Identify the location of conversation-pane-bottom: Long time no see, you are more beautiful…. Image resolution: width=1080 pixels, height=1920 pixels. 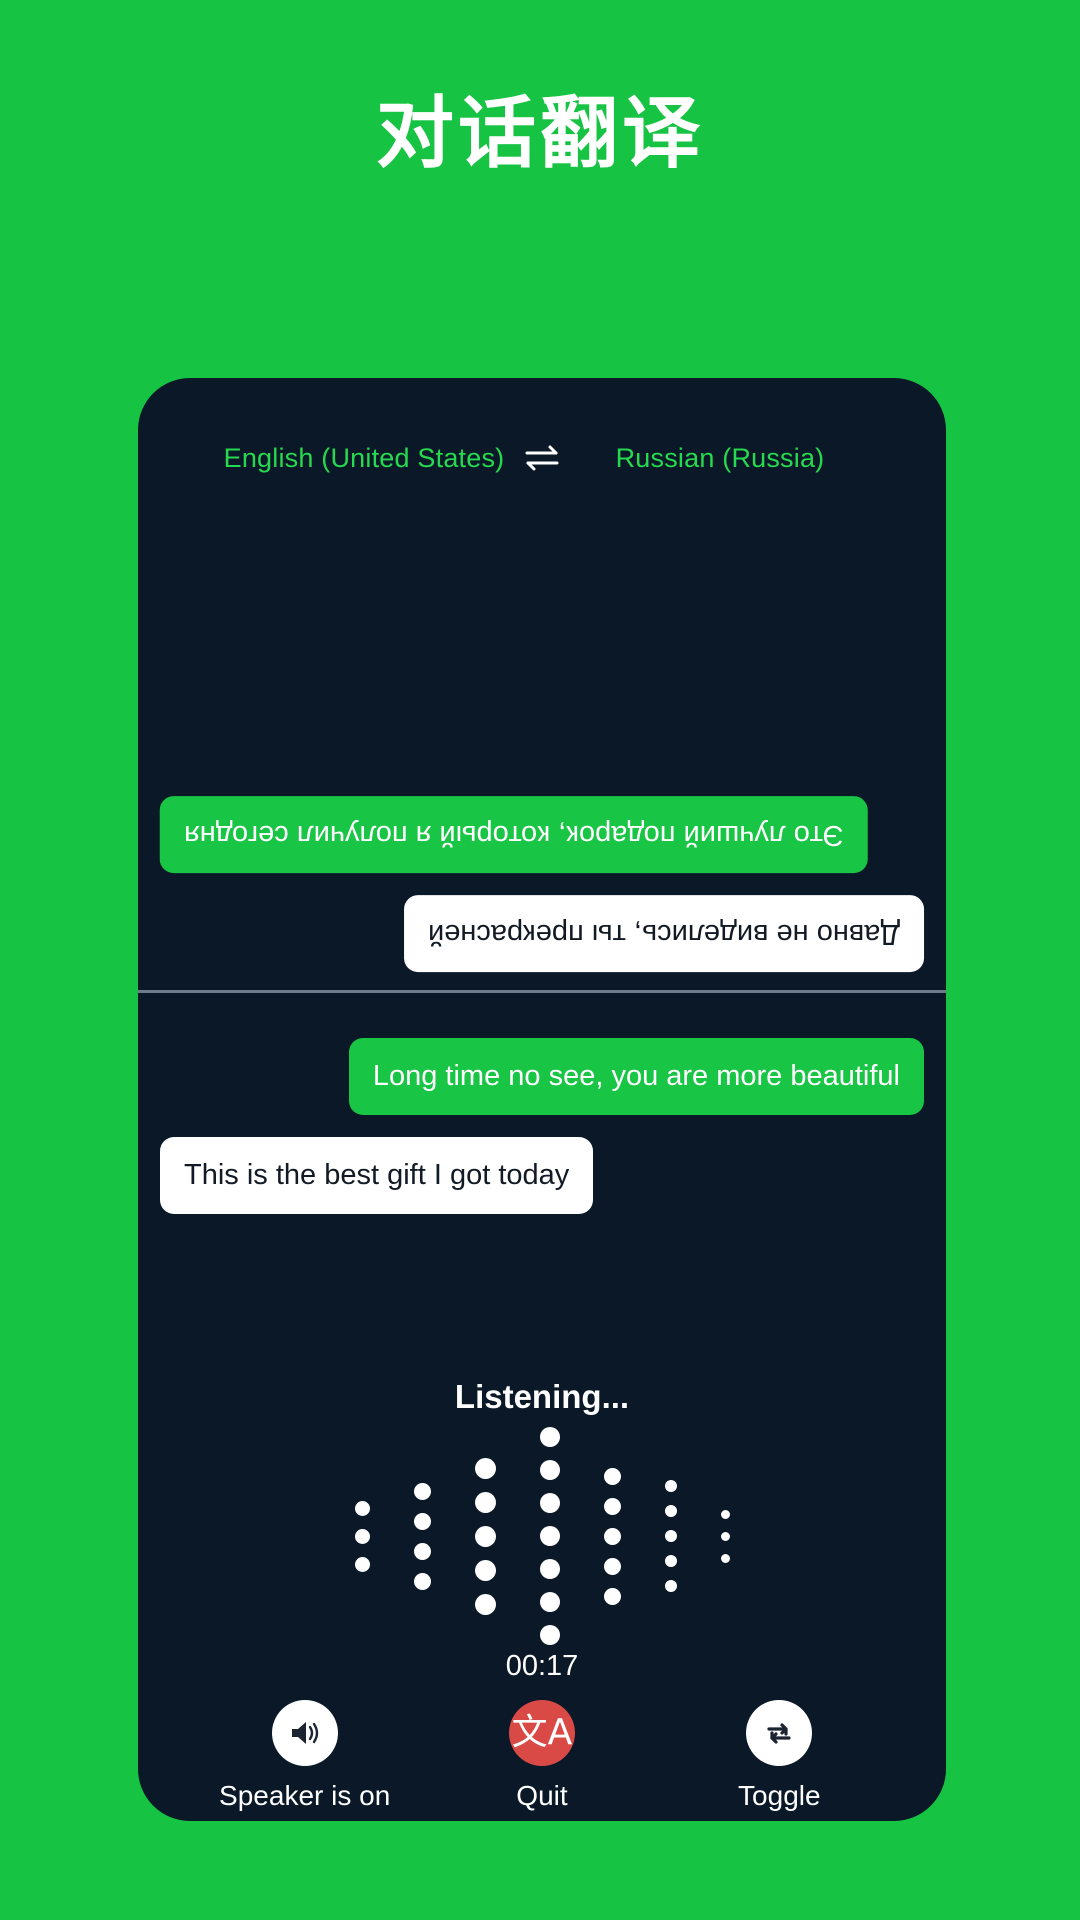
(542, 1109).